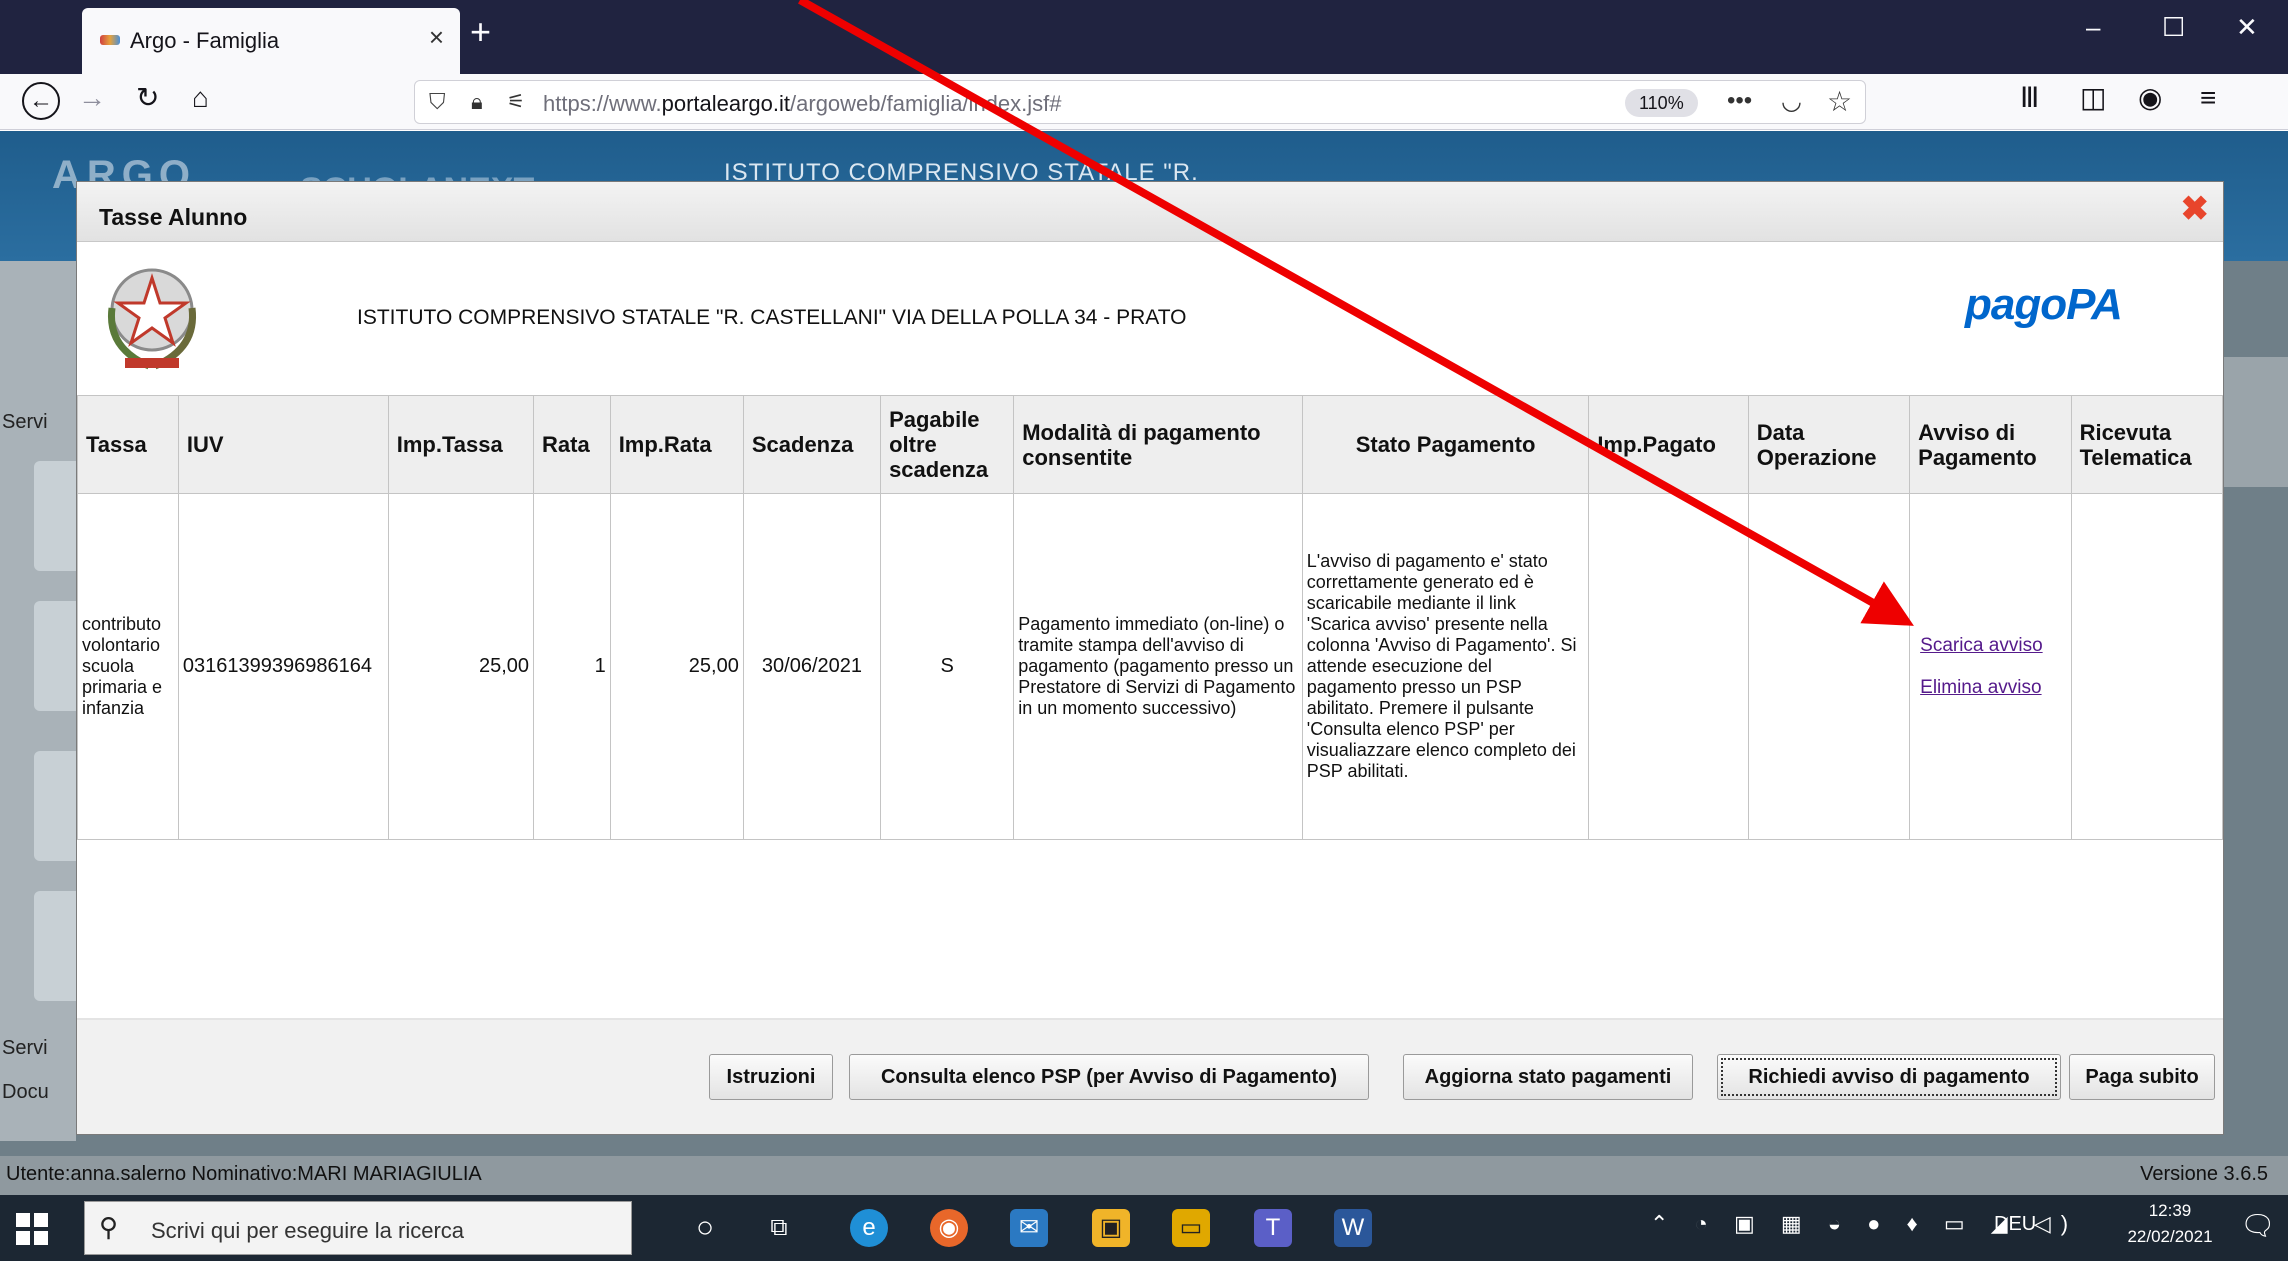  I want to click on tab-close-icon: ×, so click(436, 37).